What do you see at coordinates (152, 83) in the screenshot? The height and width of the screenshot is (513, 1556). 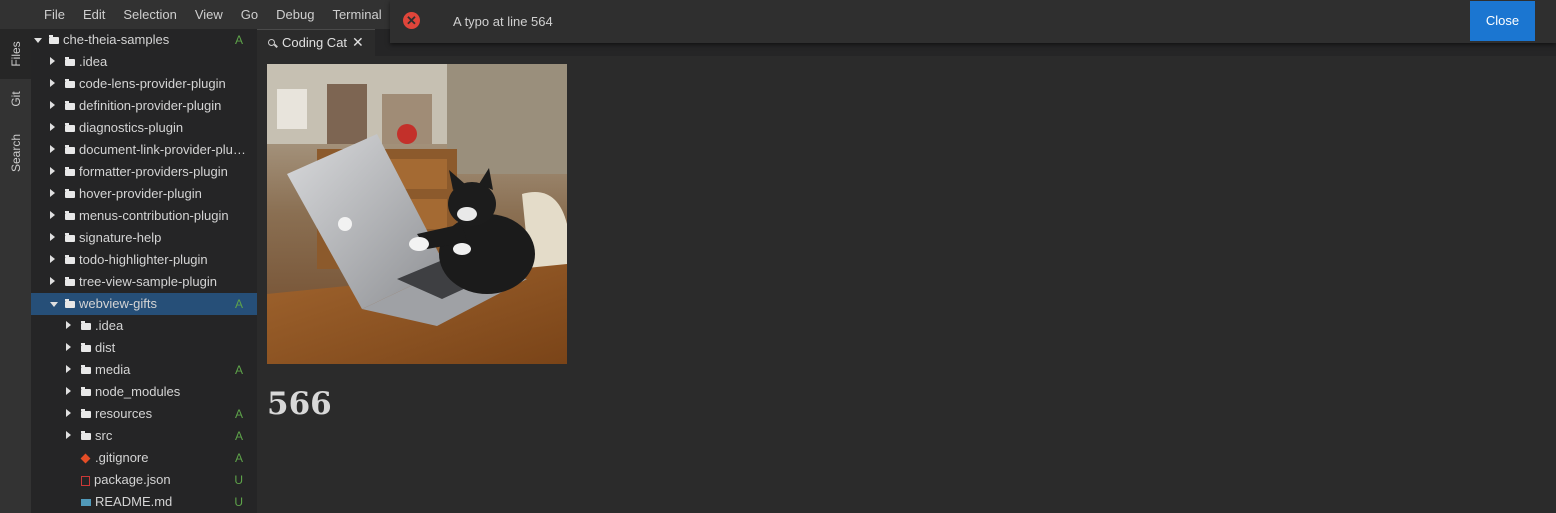 I see `tree-item-label: code-lens-provider-plugin` at bounding box center [152, 83].